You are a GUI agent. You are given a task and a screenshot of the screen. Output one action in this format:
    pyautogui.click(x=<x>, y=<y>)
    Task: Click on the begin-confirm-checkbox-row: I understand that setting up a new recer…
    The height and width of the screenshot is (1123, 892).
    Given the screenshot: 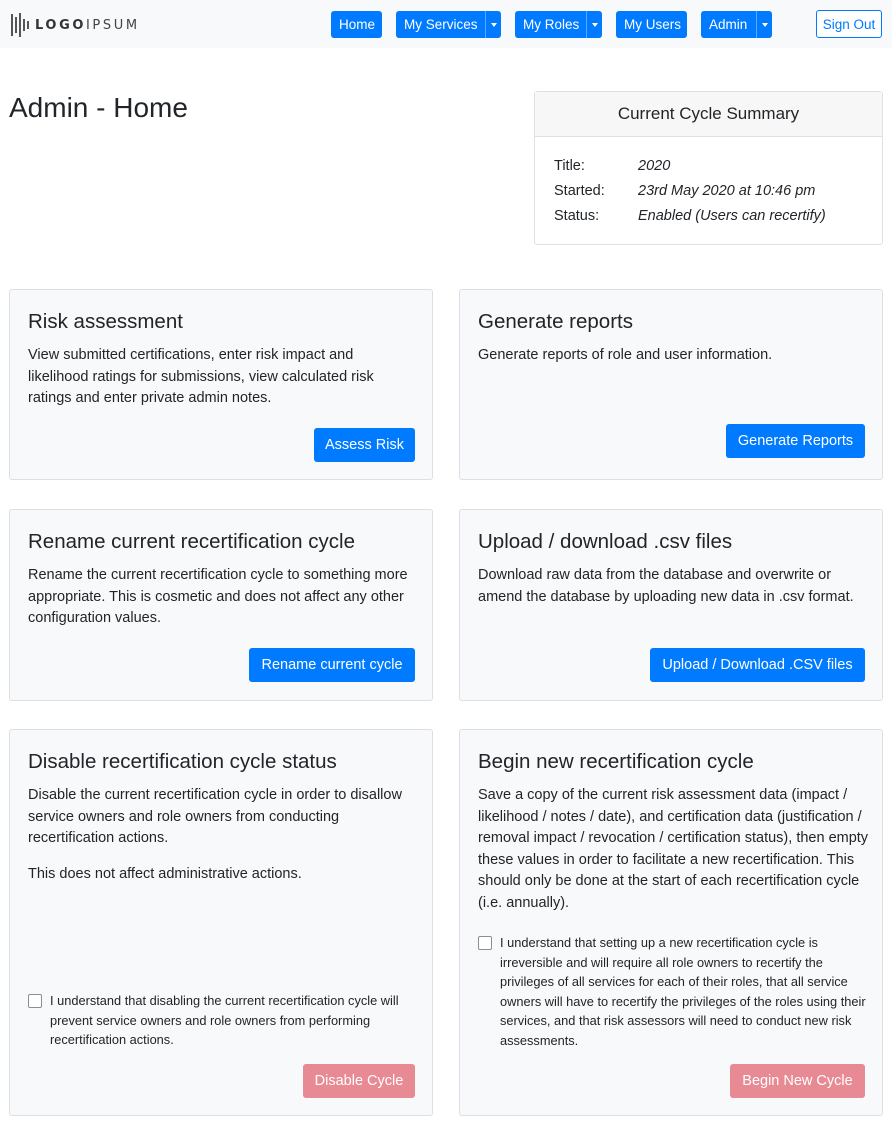 What is the action you would take?
    pyautogui.click(x=674, y=992)
    